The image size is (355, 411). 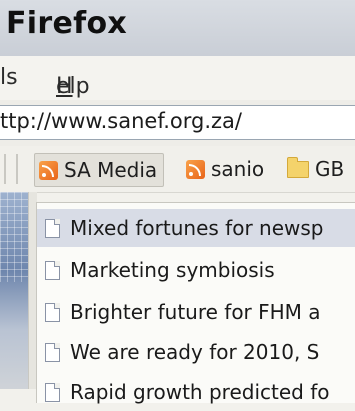 I want to click on bookmark-label: SA Media, so click(x=111, y=170).